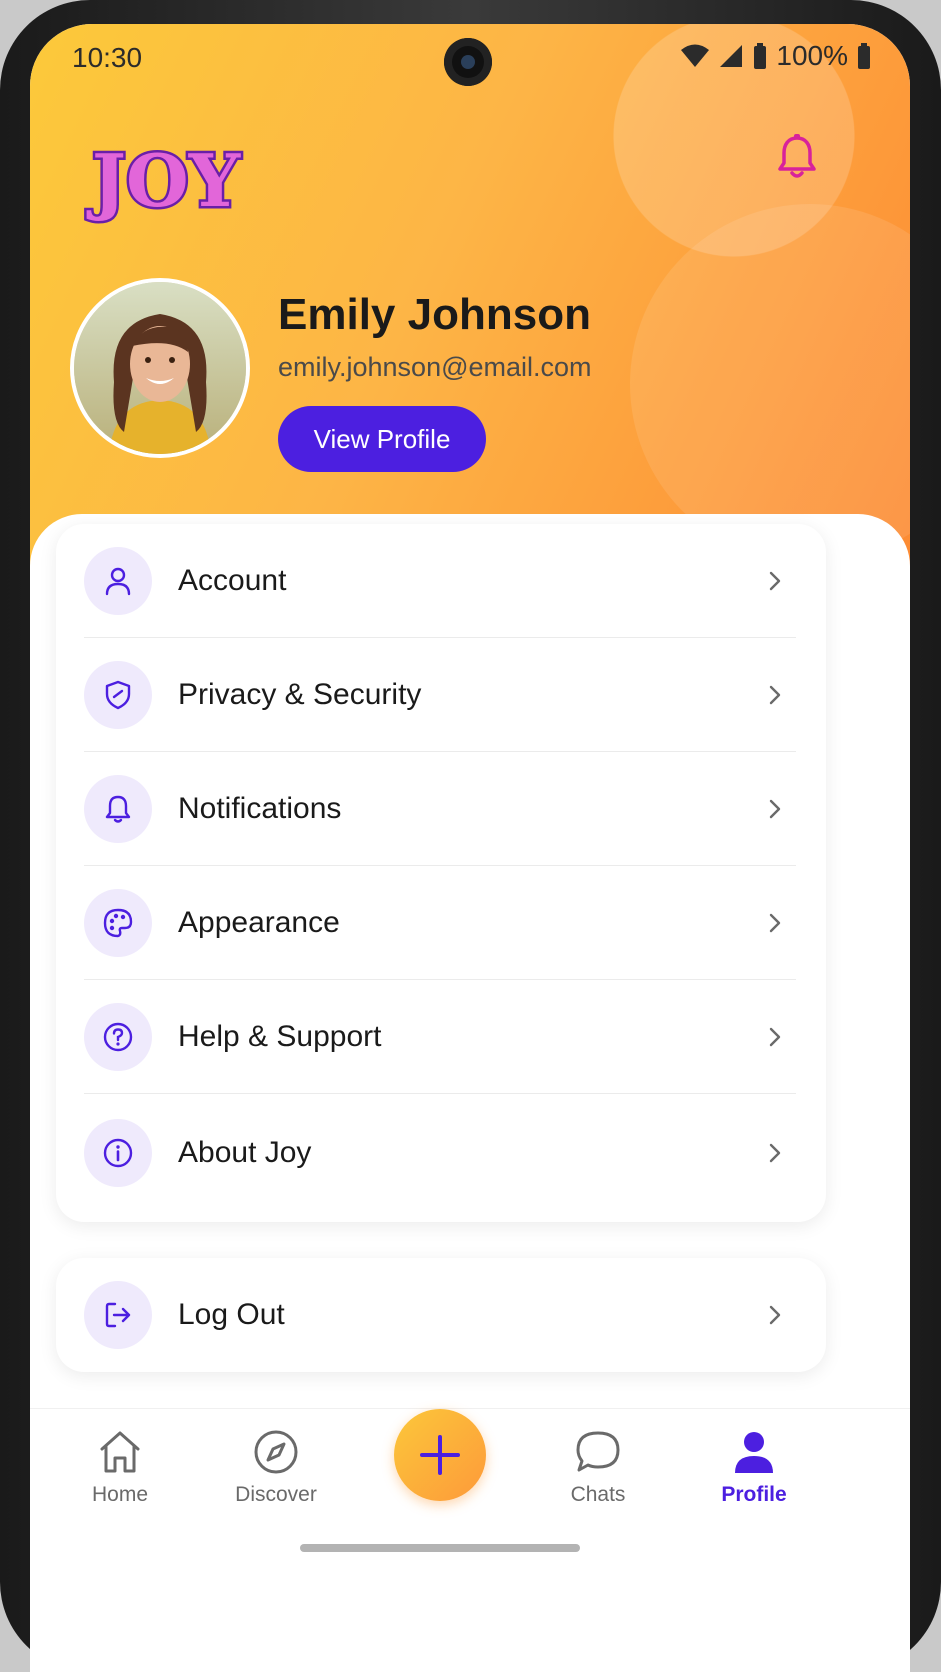 The height and width of the screenshot is (1672, 941). I want to click on menu-item-log-out: Log Out, so click(441, 1315).